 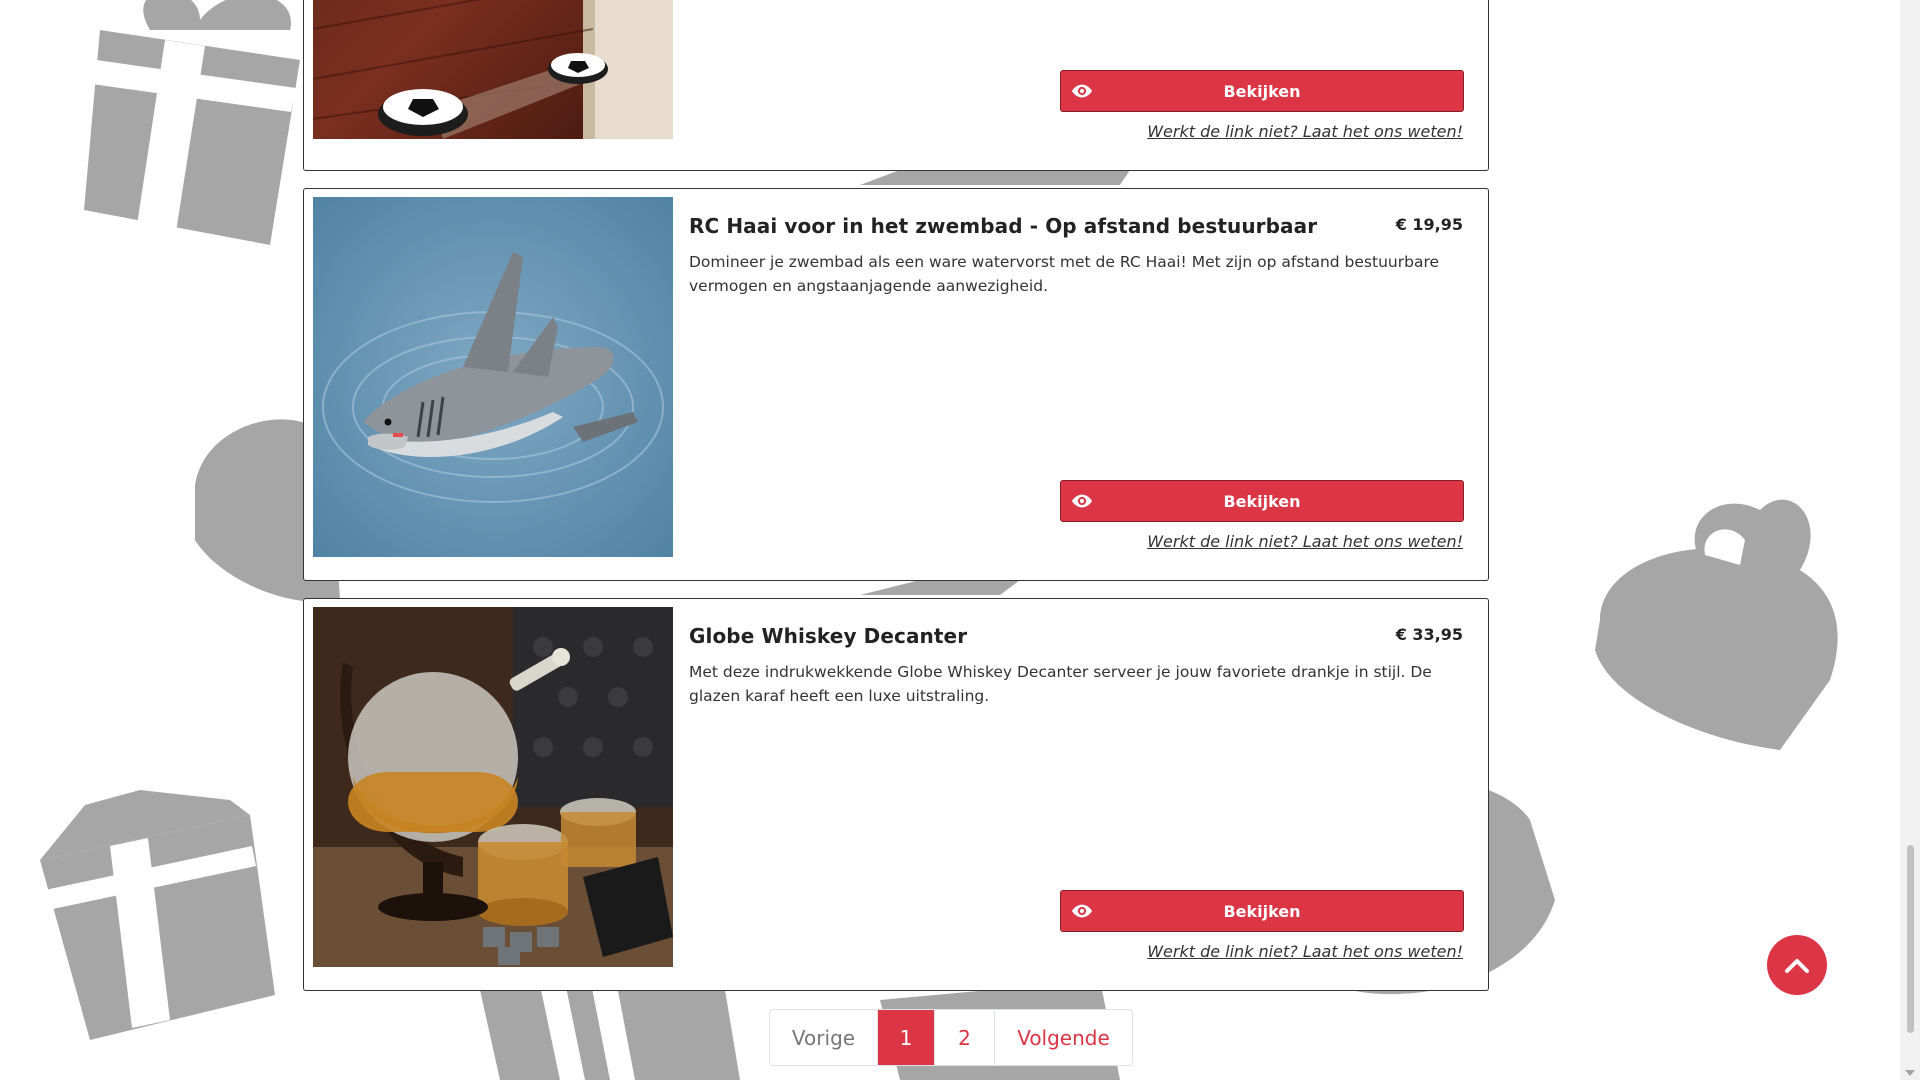 What do you see at coordinates (1429, 224) in the screenshot?
I see `product-price: € 19,95` at bounding box center [1429, 224].